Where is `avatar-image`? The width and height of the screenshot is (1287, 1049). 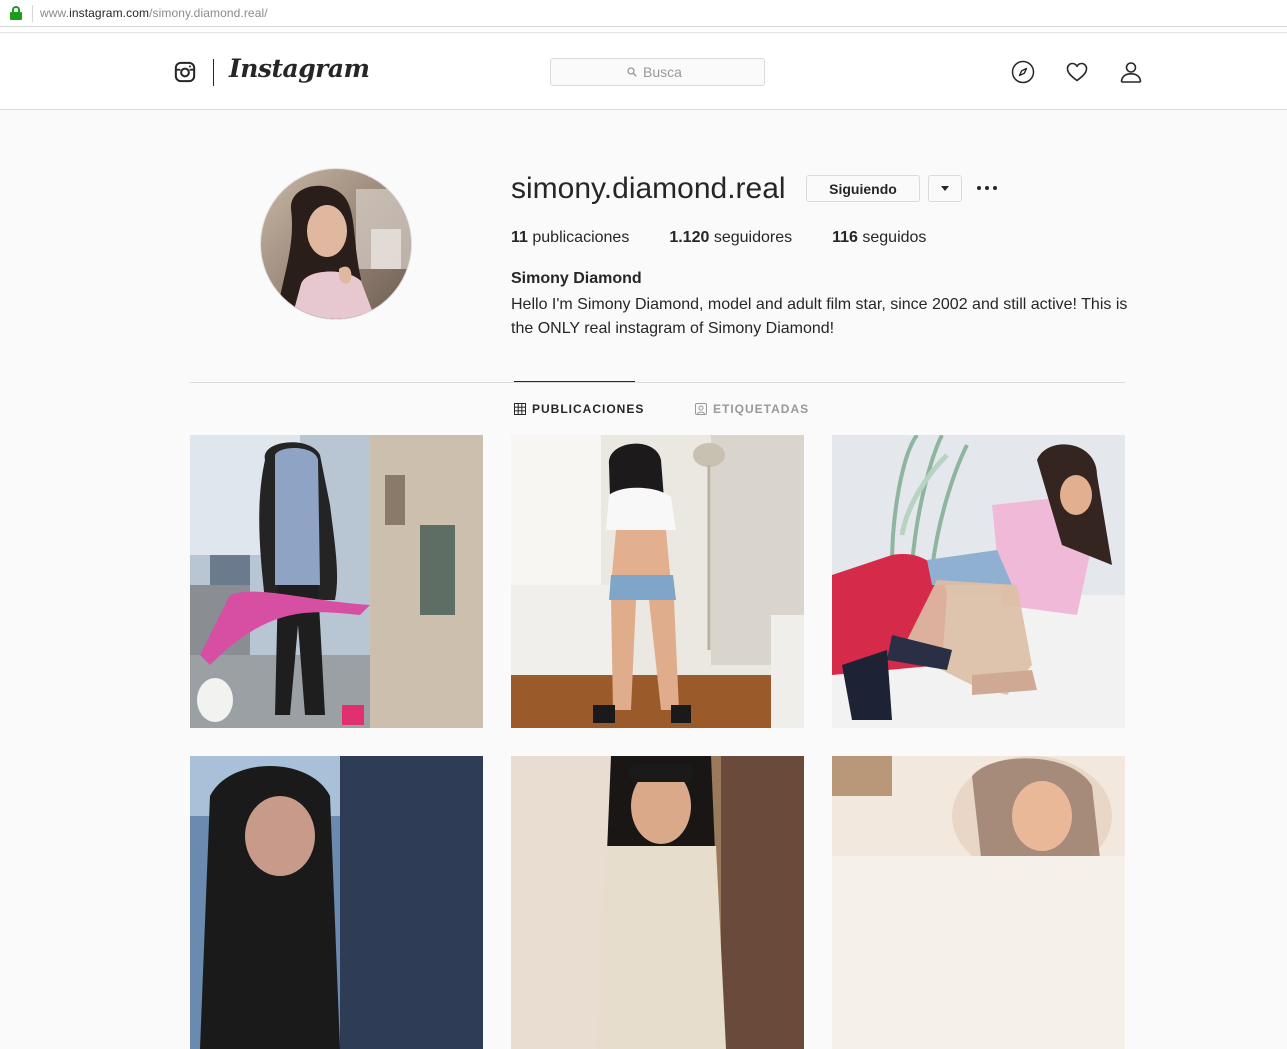 avatar-image is located at coordinates (336, 244).